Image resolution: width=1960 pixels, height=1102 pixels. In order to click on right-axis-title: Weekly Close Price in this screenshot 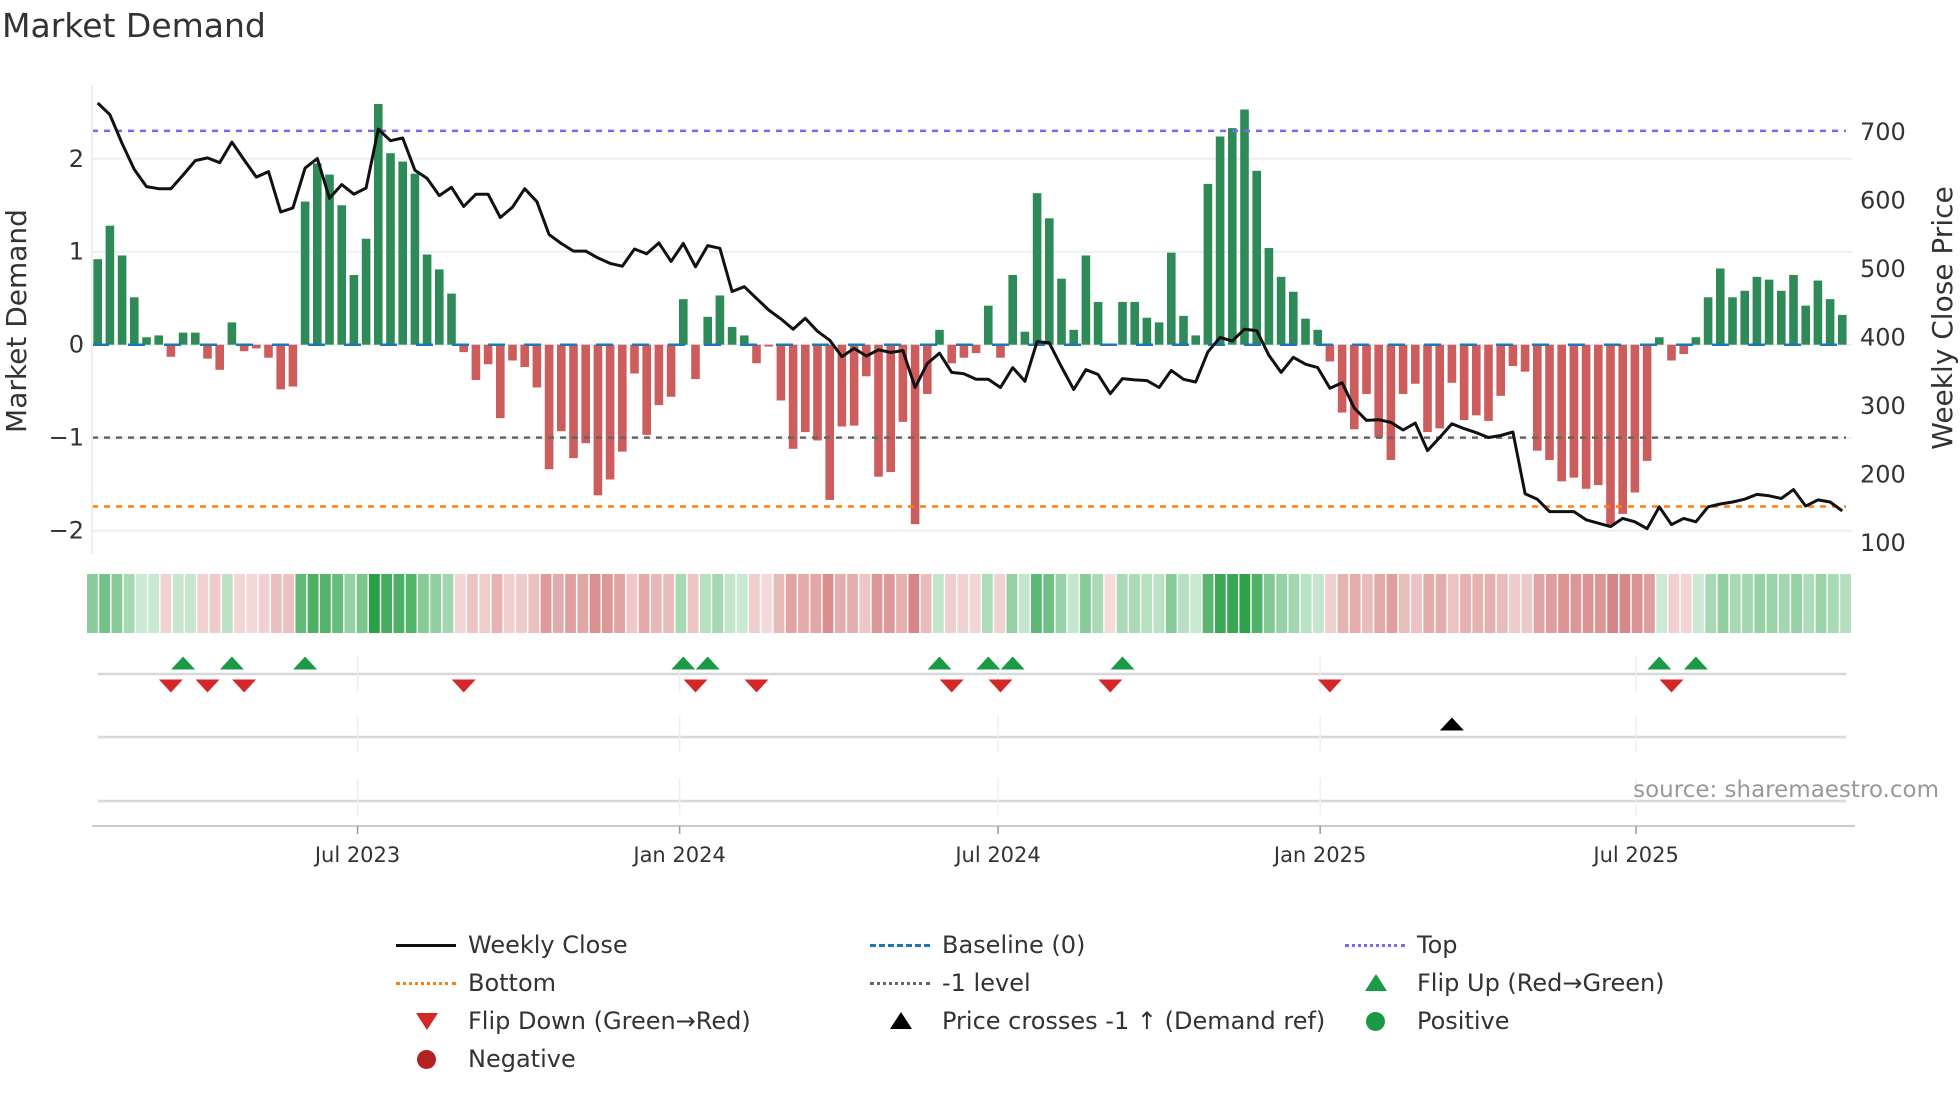, I will do `click(1942, 317)`.